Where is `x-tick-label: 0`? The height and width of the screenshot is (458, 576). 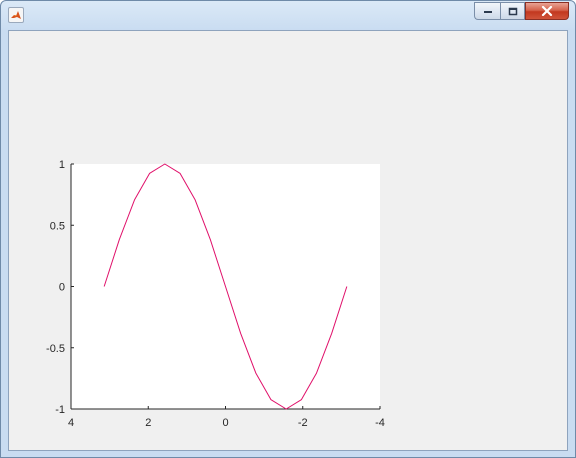
x-tick-label: 0 is located at coordinates (225, 423).